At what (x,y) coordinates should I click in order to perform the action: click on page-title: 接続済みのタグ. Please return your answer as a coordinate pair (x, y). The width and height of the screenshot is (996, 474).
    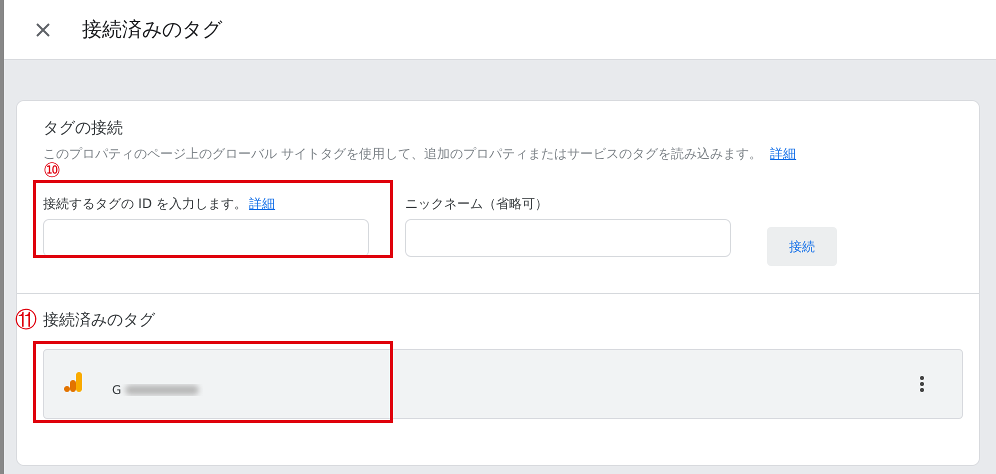
    Looking at the image, I should click on (152, 29).